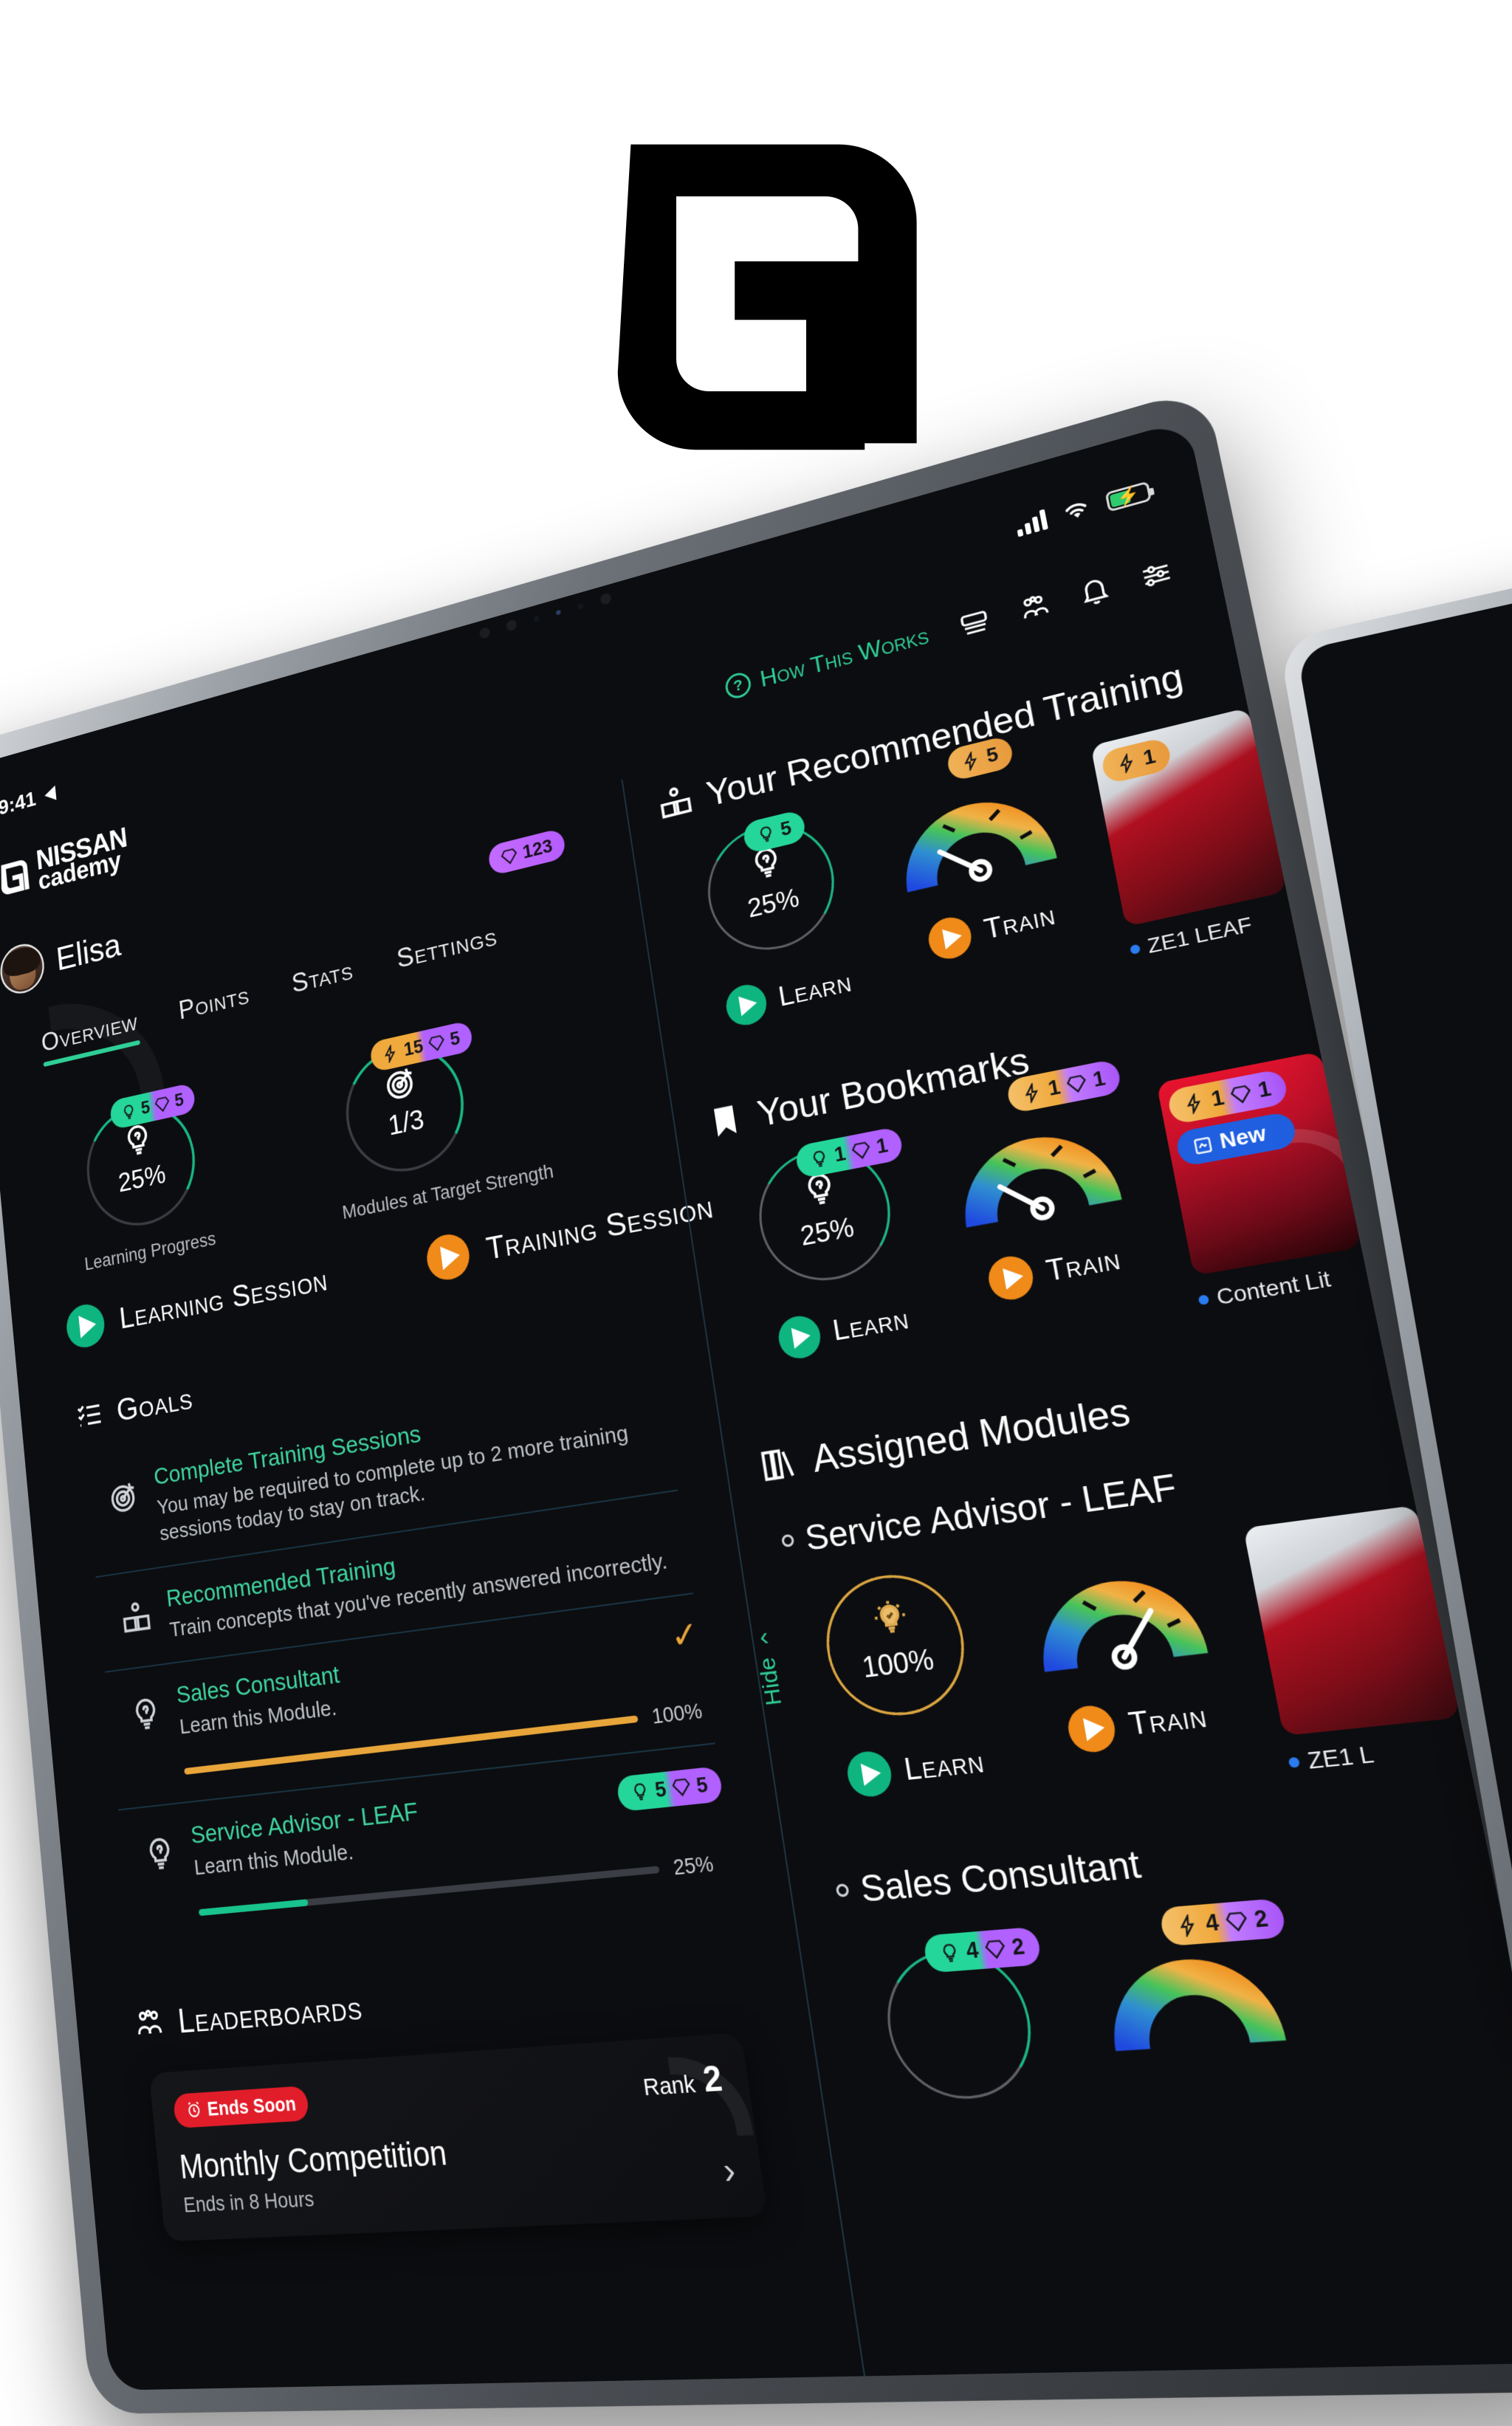  I want to click on leaderboards-title: Leaderboards, so click(270, 2014).